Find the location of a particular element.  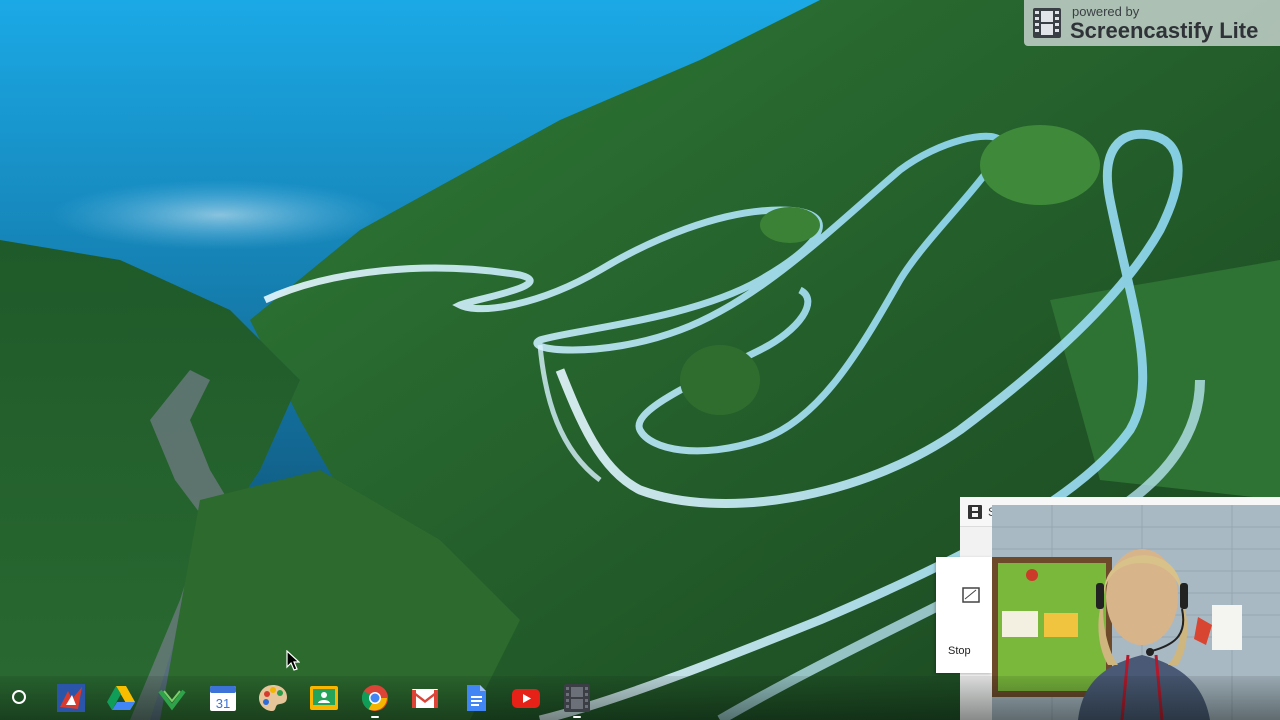

drive-companion-icon is located at coordinates (172, 698).